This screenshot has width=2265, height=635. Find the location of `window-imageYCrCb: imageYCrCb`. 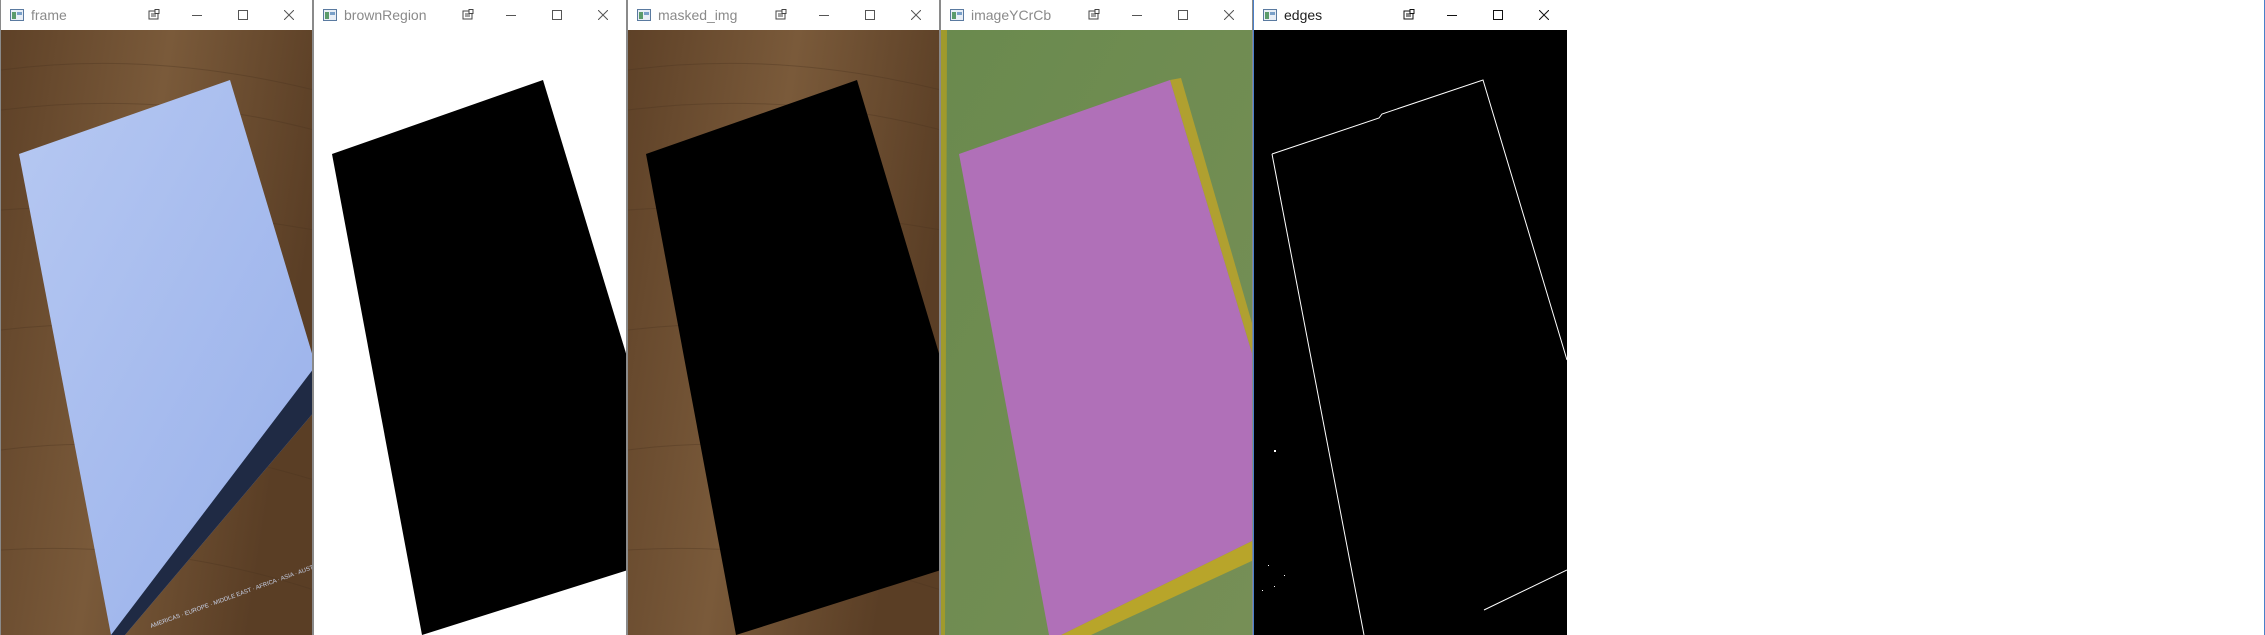

window-imageYCrCb: imageYCrCb is located at coordinates (1096, 317).